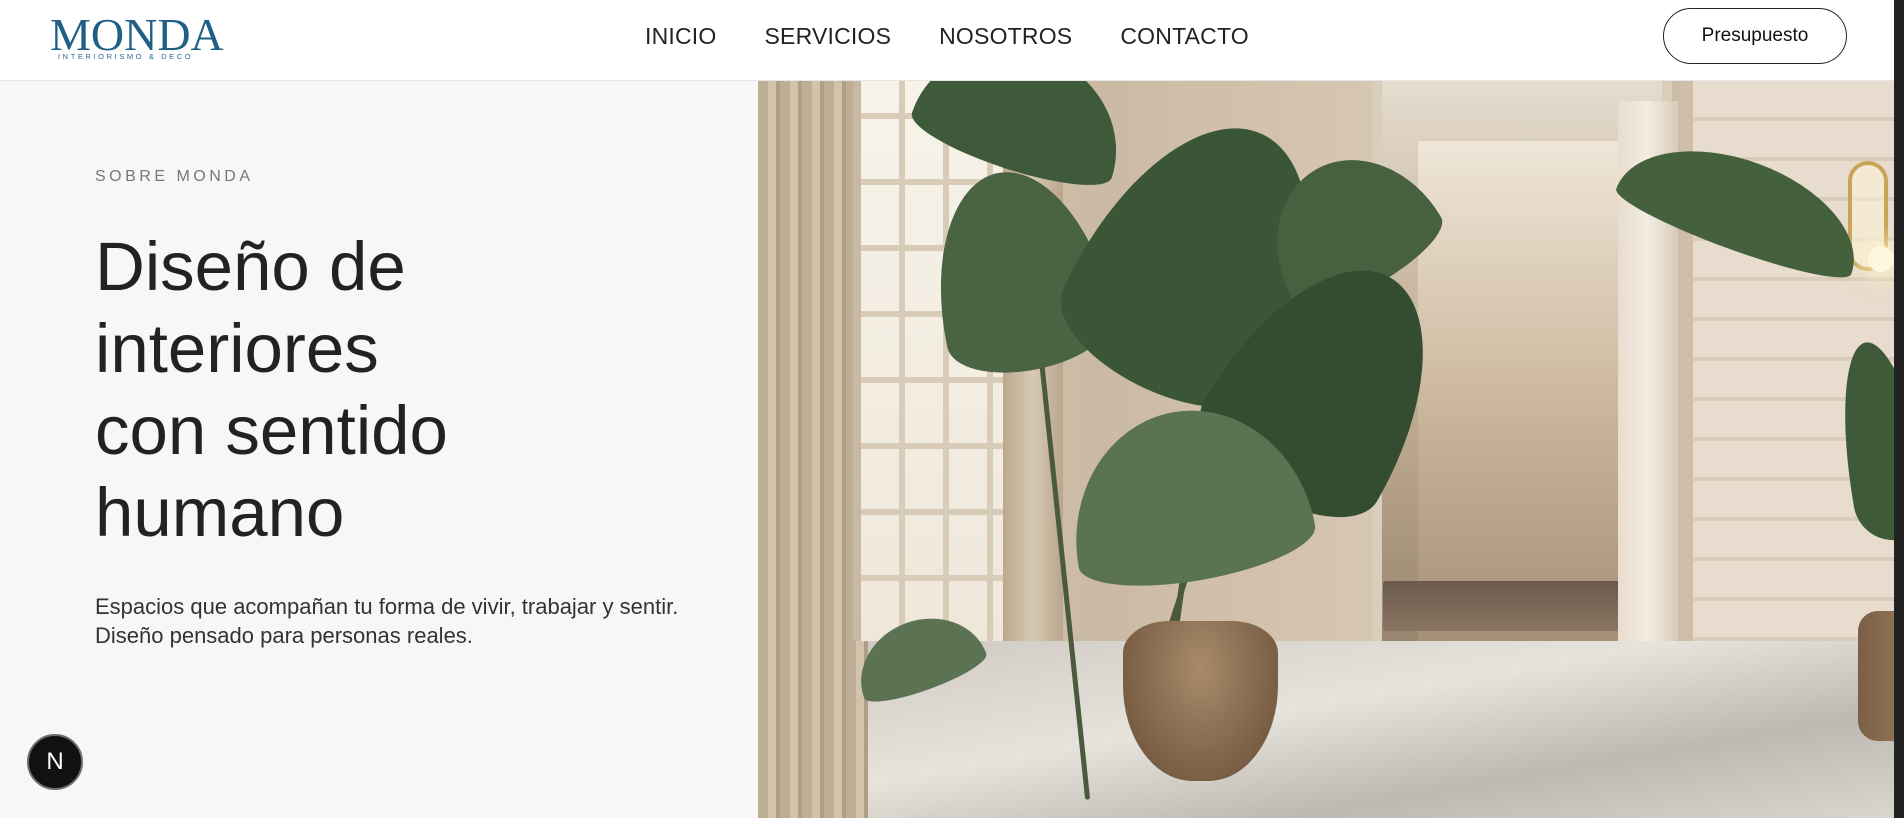 This screenshot has width=1904, height=818. Describe the element at coordinates (813, 449) in the screenshot. I see `photo-column` at that location.